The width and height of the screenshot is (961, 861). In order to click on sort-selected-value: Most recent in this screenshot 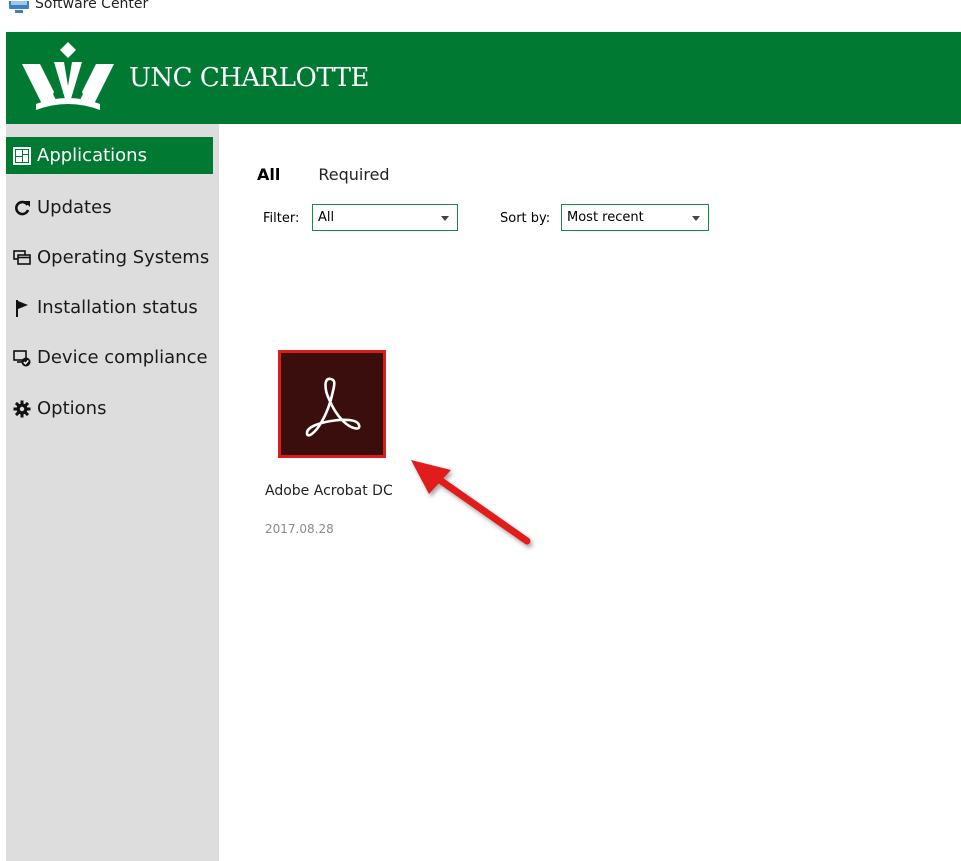, I will do `click(605, 217)`.